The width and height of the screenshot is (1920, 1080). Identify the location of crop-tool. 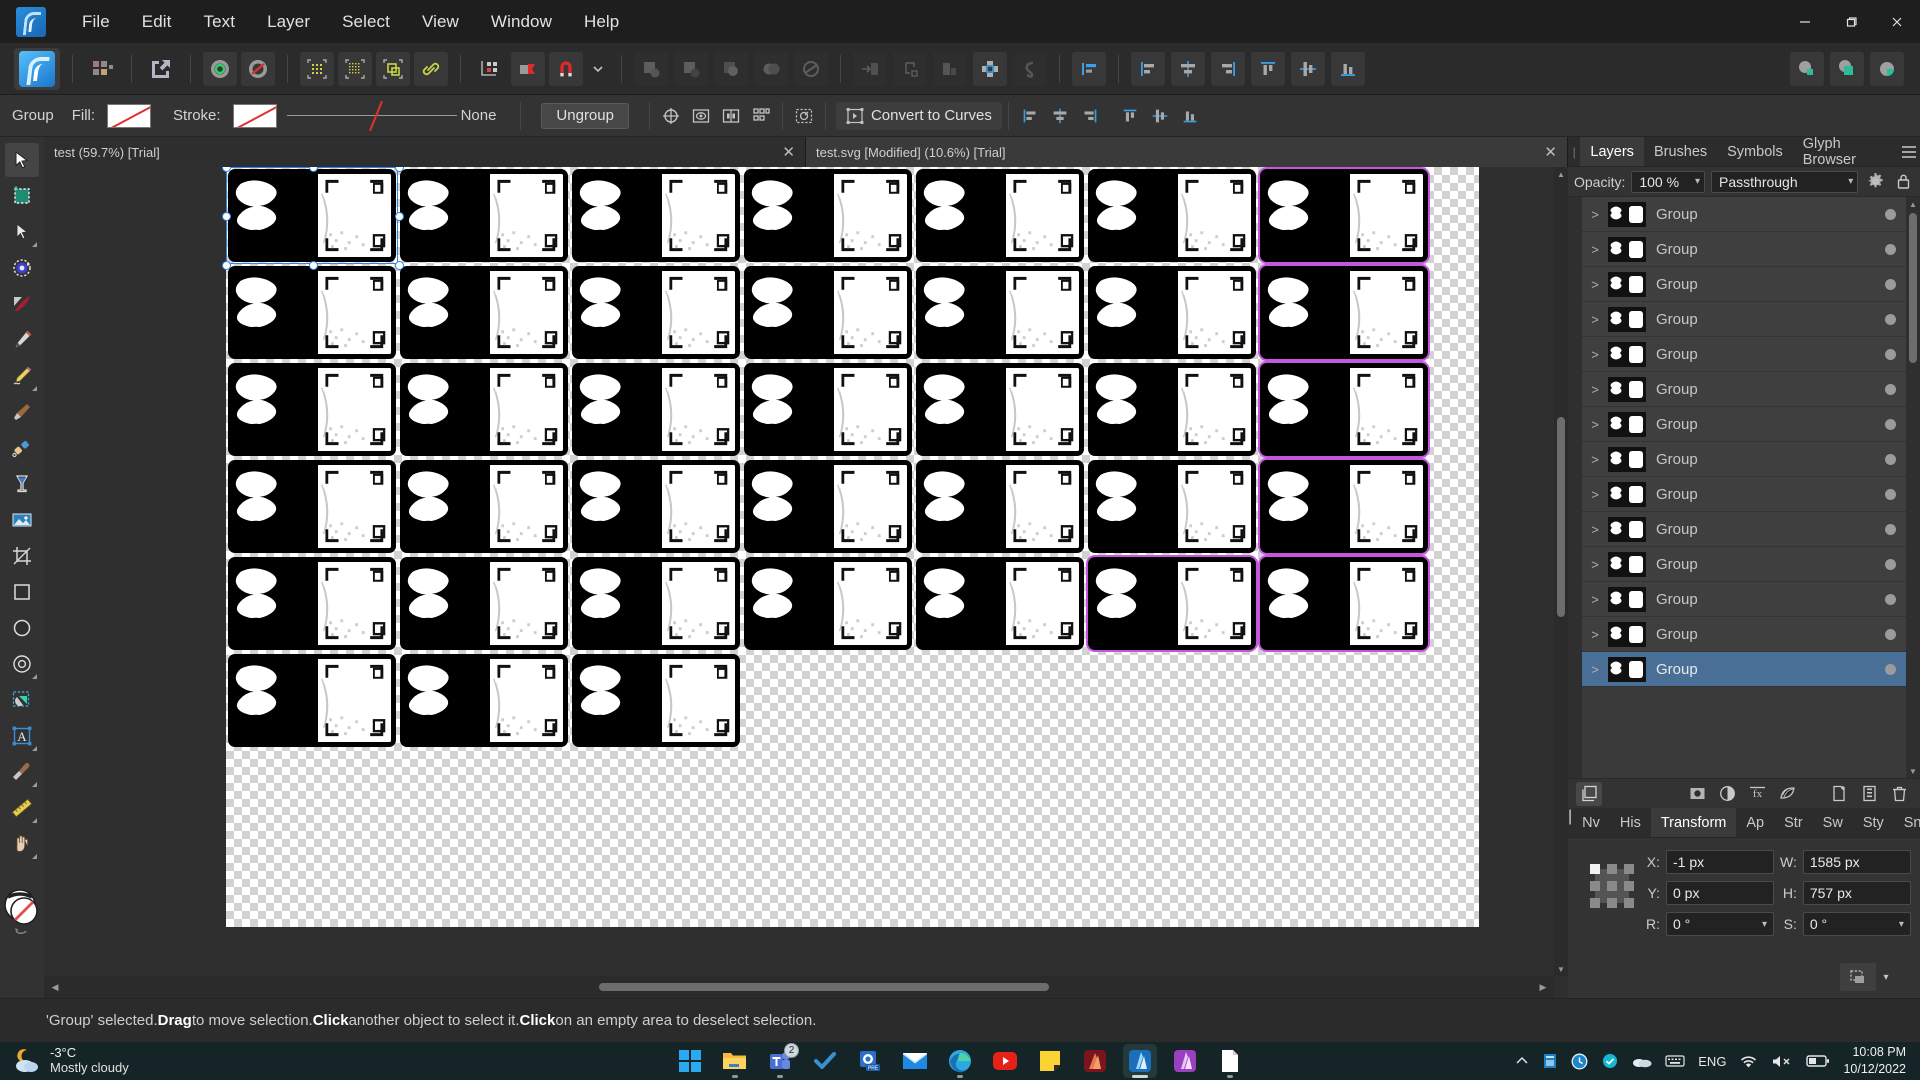
(22, 556).